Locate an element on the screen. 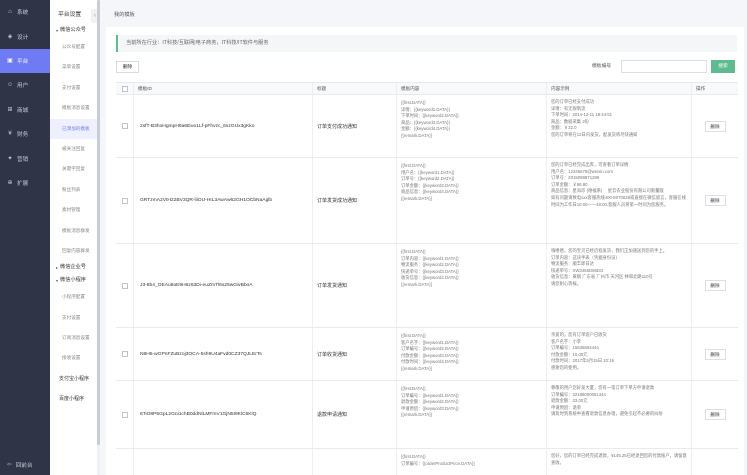  nav-item-2: ▣ 平台 is located at coordinates (25, 61).